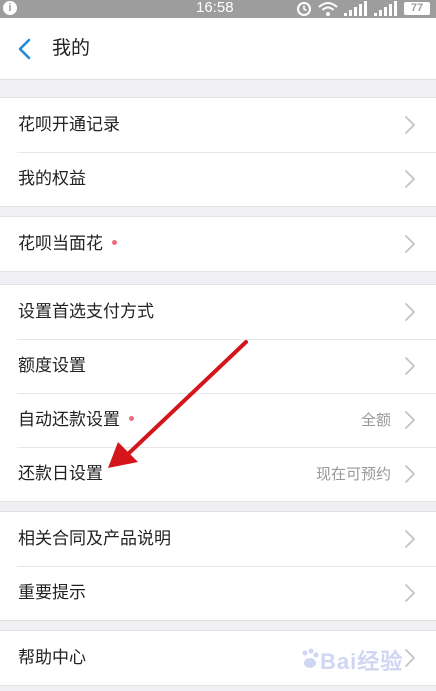 Image resolution: width=436 pixels, height=691 pixels. What do you see at coordinates (10, 8) in the screenshot?
I see `info-icon: i` at bounding box center [10, 8].